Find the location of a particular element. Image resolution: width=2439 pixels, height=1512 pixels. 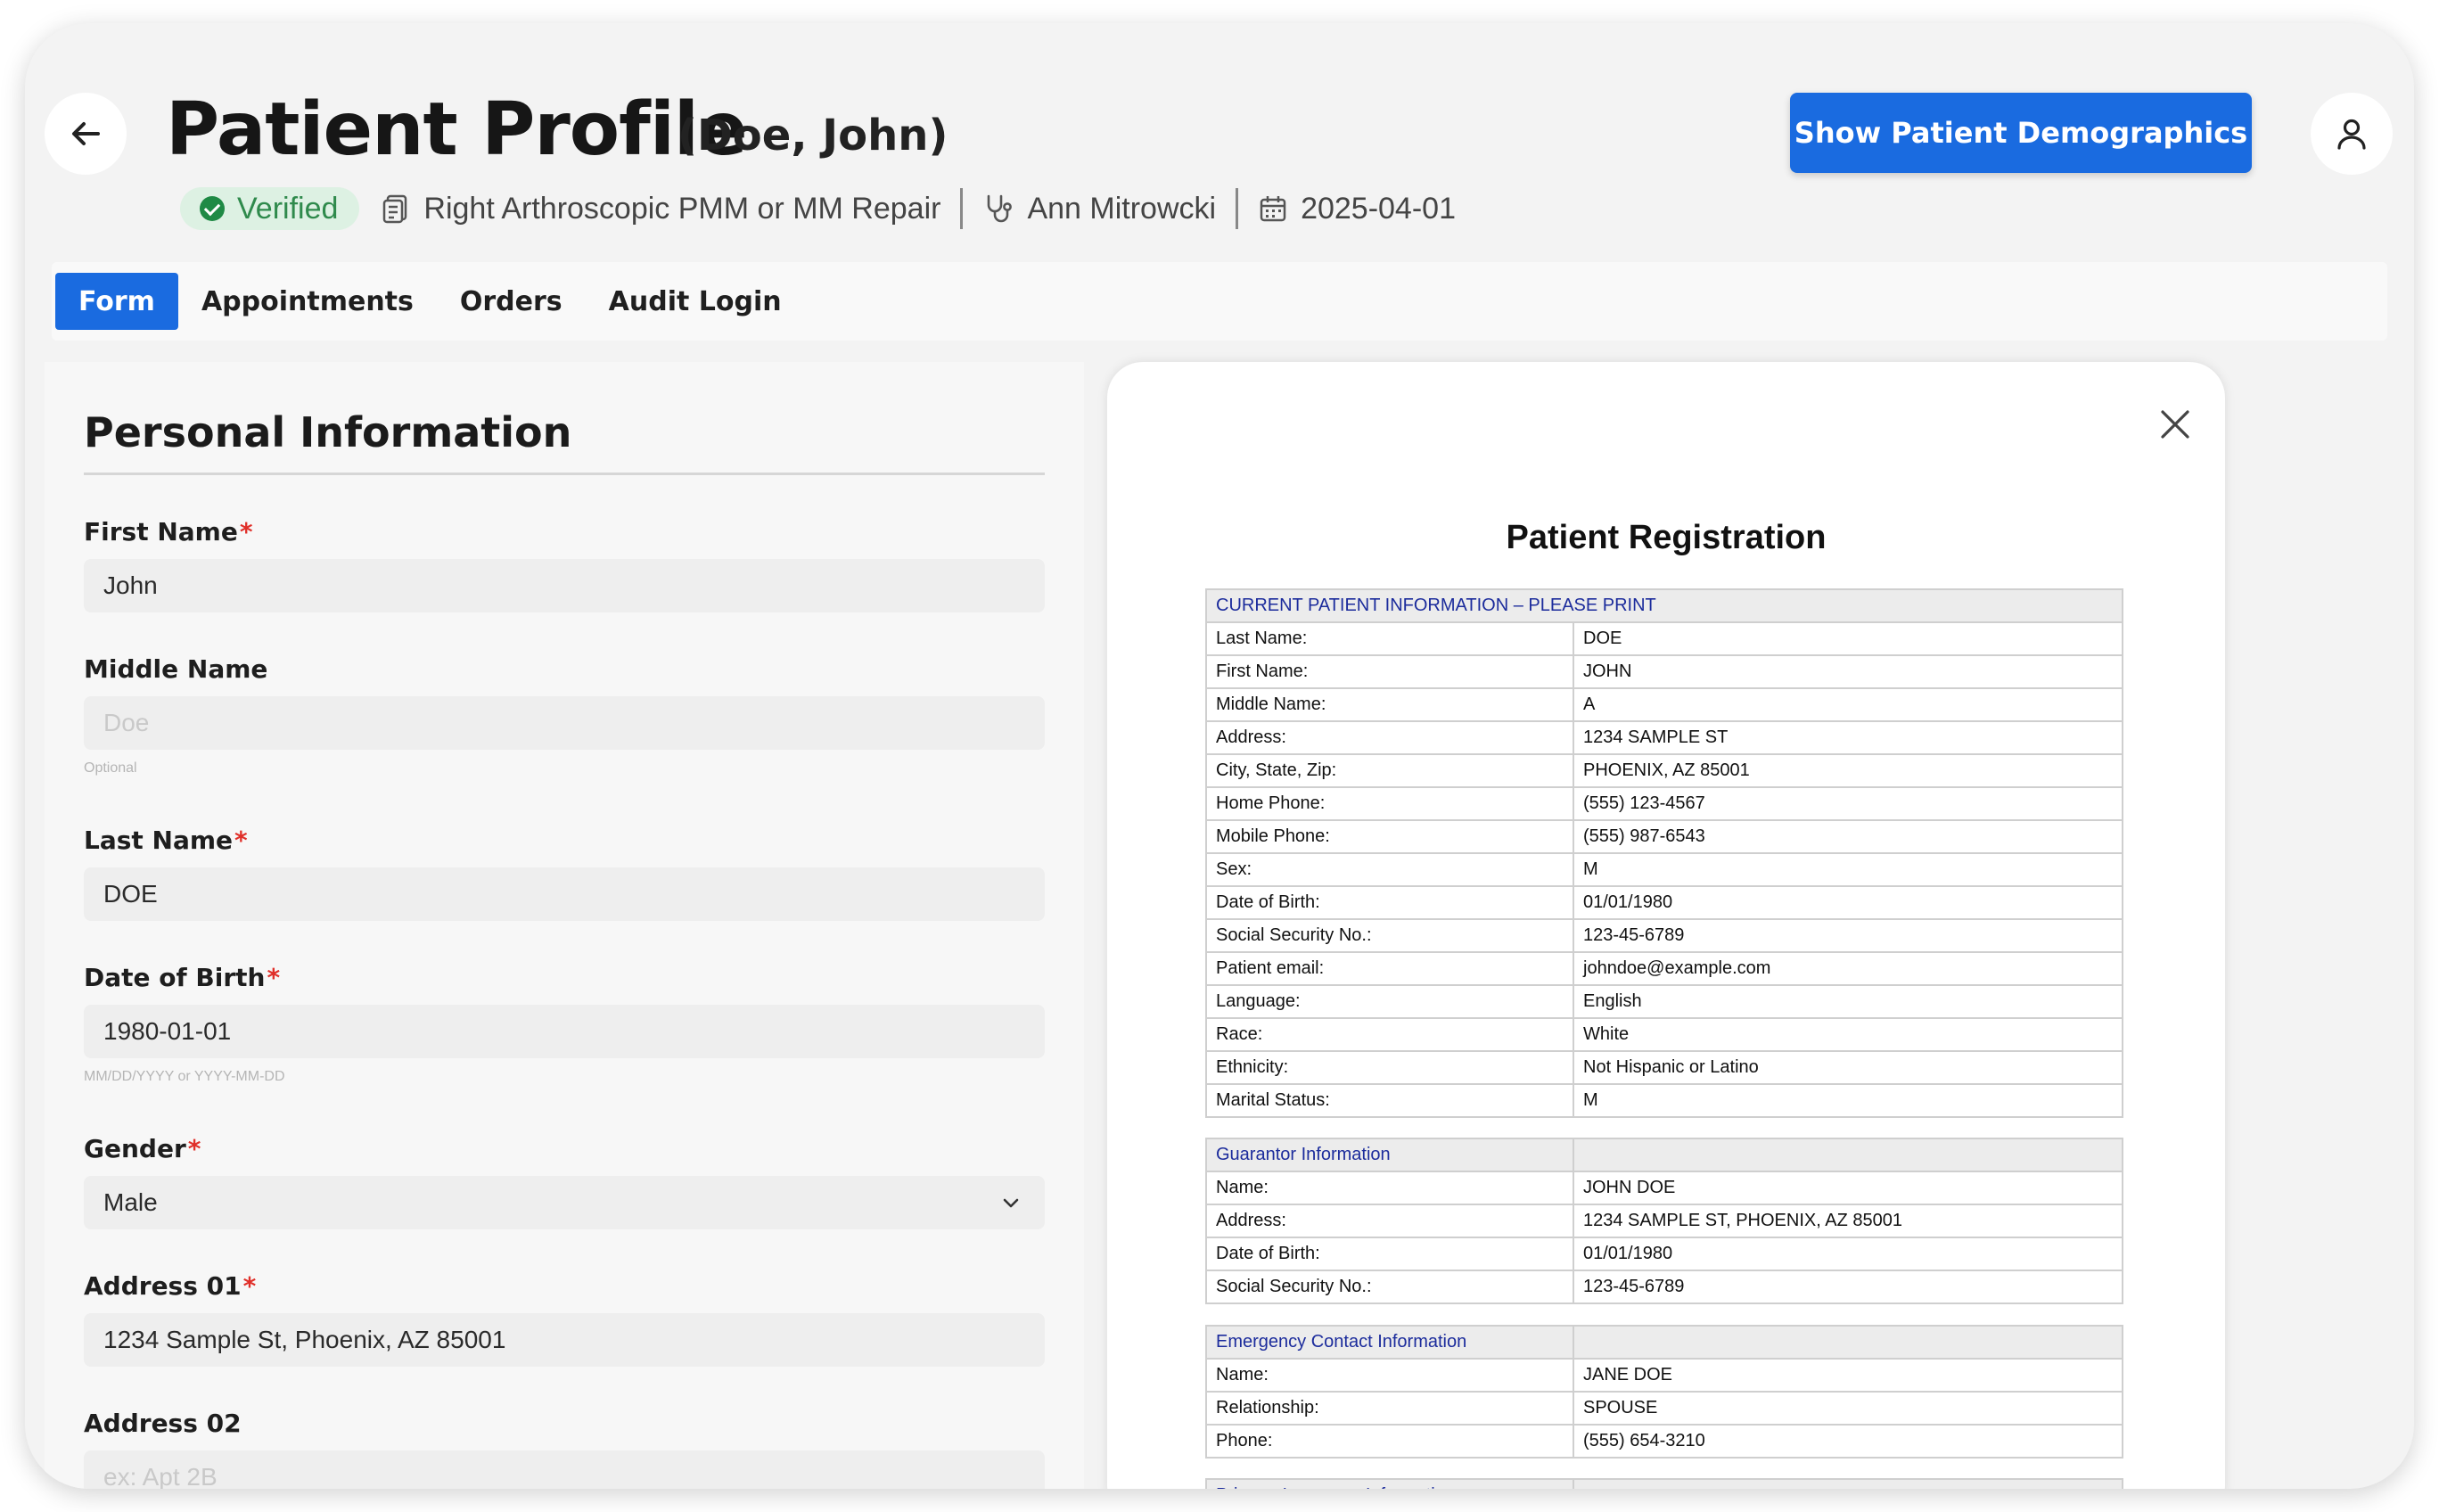

tab-orders: Orders is located at coordinates (511, 301).